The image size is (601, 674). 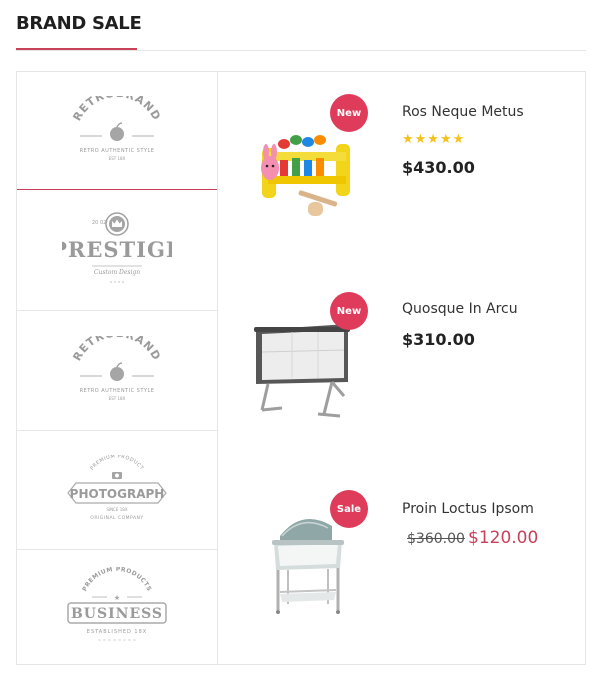 What do you see at coordinates (117, 224) in the screenshot?
I see `crown-icon` at bounding box center [117, 224].